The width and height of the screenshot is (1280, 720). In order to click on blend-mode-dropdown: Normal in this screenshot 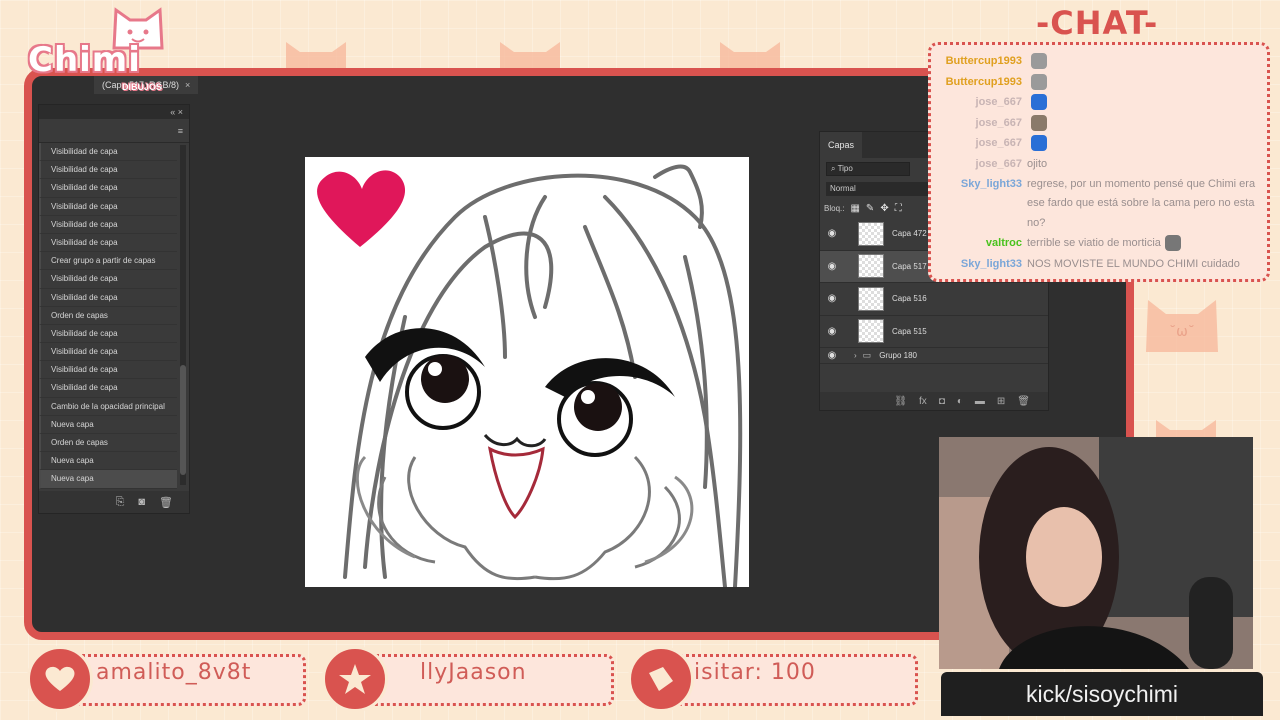, I will do `click(881, 189)`.